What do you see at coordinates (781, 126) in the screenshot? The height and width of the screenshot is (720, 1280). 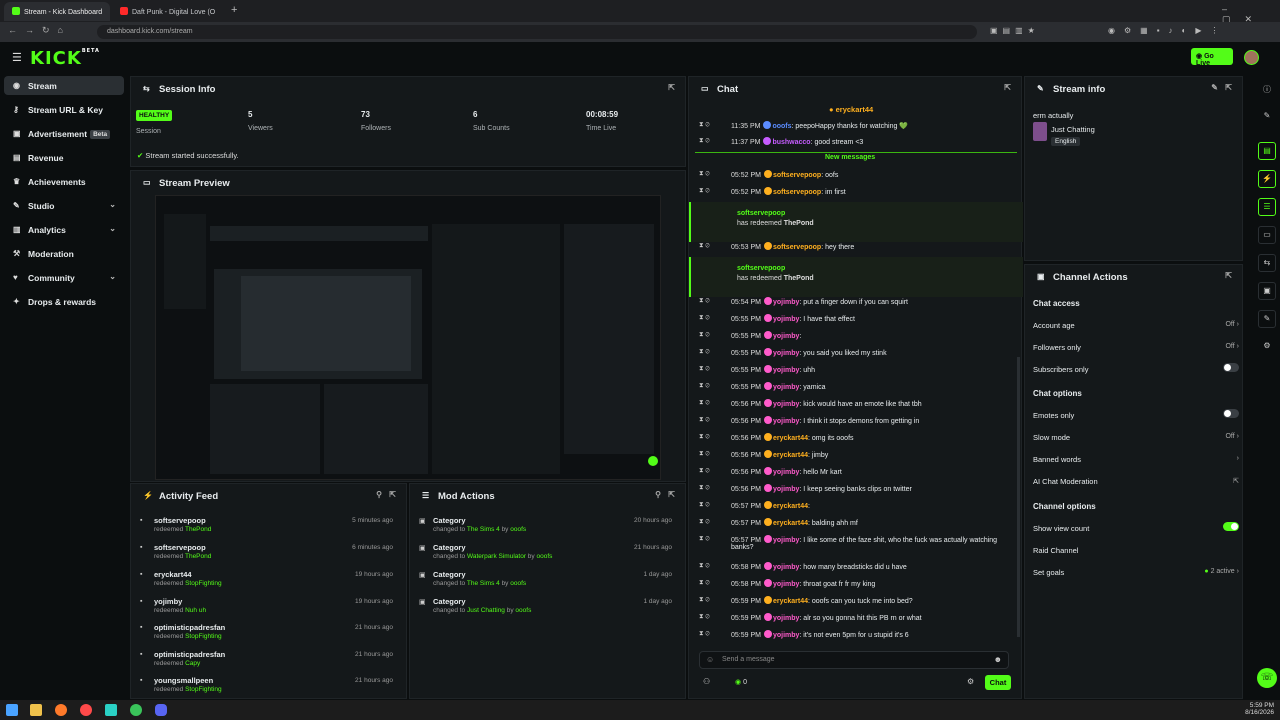 I see `chat-username: ooofs` at bounding box center [781, 126].